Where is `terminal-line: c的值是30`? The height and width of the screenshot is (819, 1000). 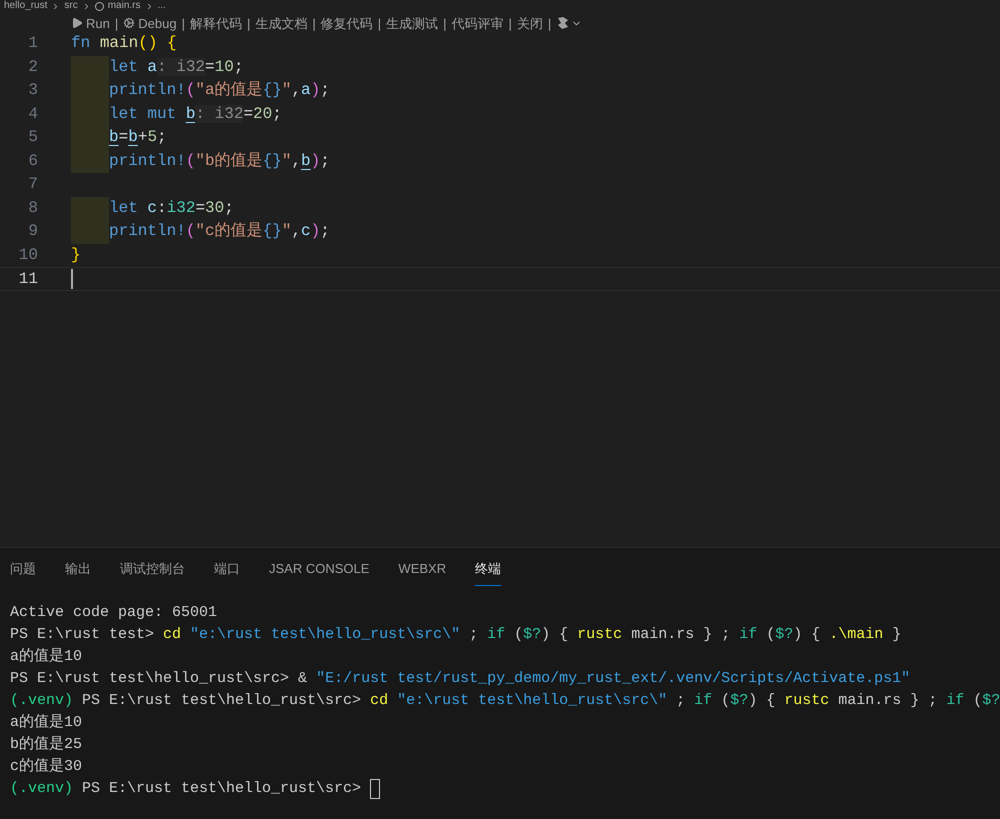 terminal-line: c的值是30 is located at coordinates (46, 767).